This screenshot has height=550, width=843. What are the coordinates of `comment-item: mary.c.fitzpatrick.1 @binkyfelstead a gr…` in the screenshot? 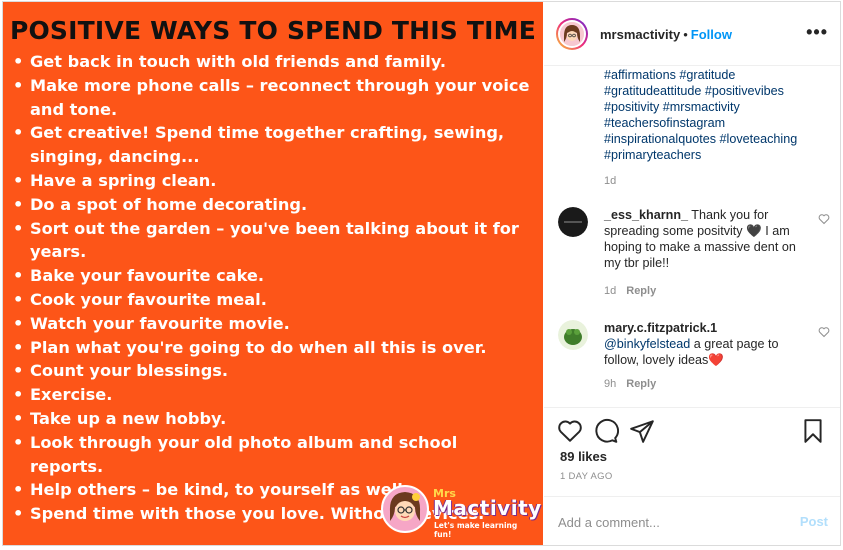 It's located at (694, 357).